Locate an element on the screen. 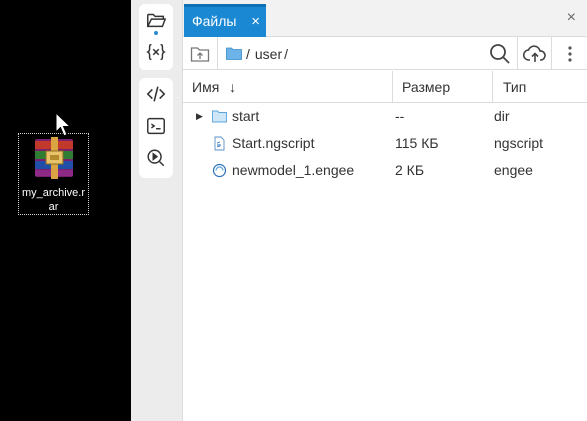 The width and height of the screenshot is (587, 421). file-type: engee is located at coordinates (513, 170).